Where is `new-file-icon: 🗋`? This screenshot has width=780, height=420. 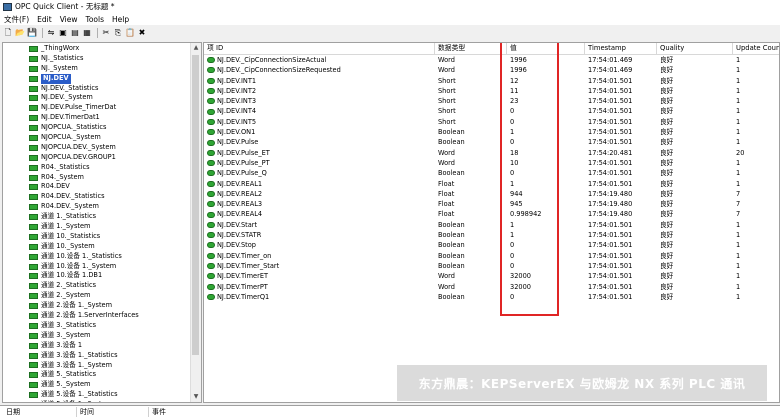
new-file-icon: 🗋 is located at coordinates (8, 33).